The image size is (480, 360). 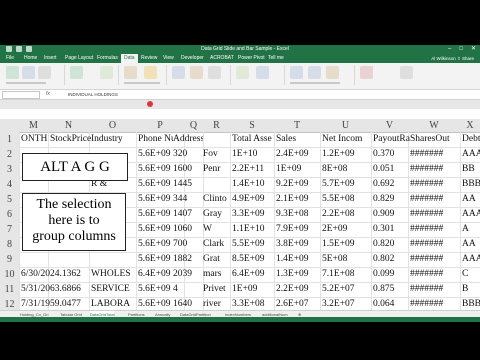 What do you see at coordinates (160, 125) in the screenshot?
I see `column-header-p: P` at bounding box center [160, 125].